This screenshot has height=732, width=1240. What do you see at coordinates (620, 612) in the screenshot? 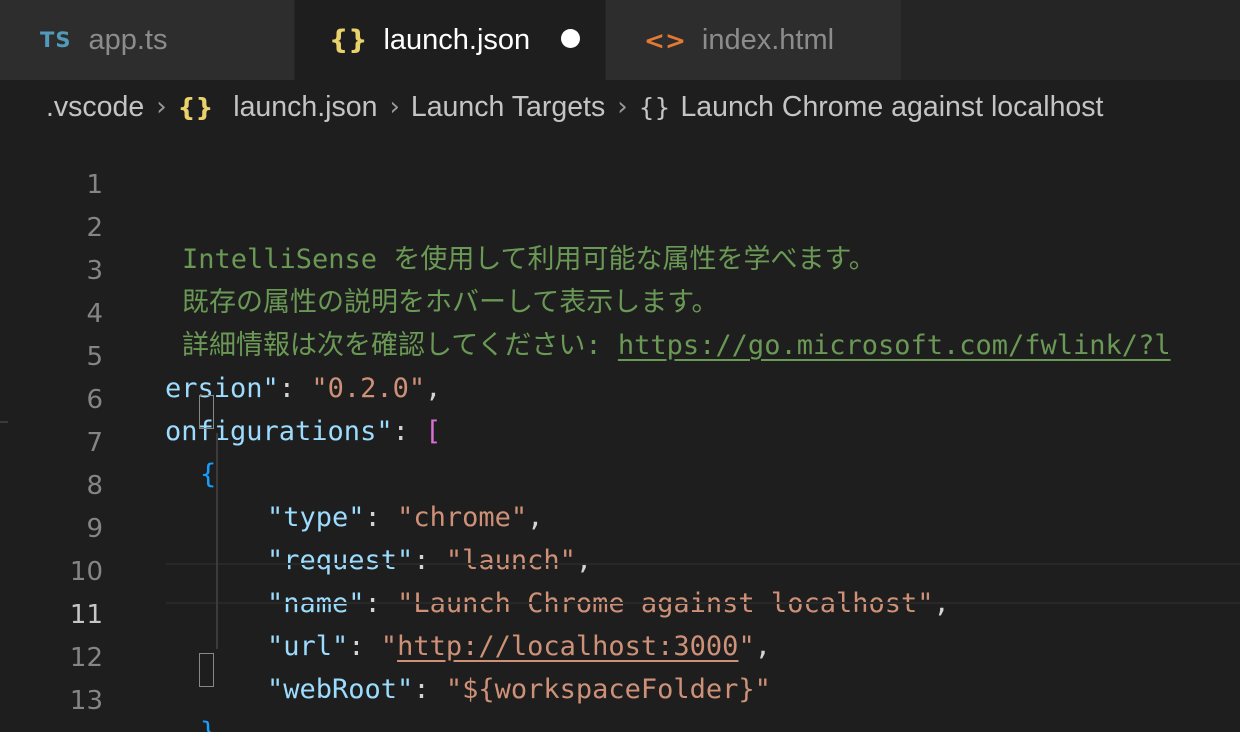
I see `code-line-active: 11 "url": "http://localhost:3000",` at bounding box center [620, 612].